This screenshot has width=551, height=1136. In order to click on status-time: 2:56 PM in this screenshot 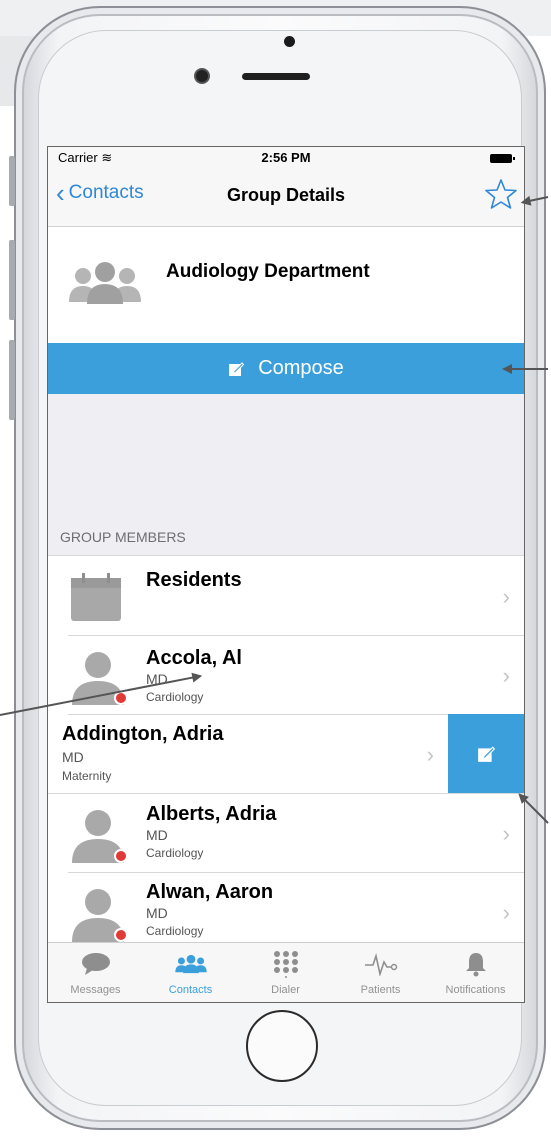, I will do `click(286, 157)`.